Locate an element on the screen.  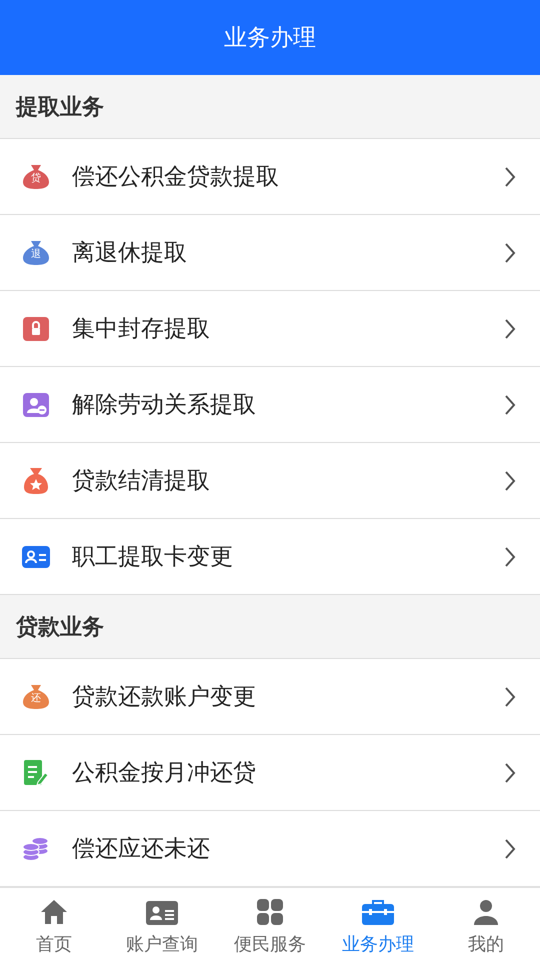
list-item: 还 贷款还款账户变更 is located at coordinates (270, 697).